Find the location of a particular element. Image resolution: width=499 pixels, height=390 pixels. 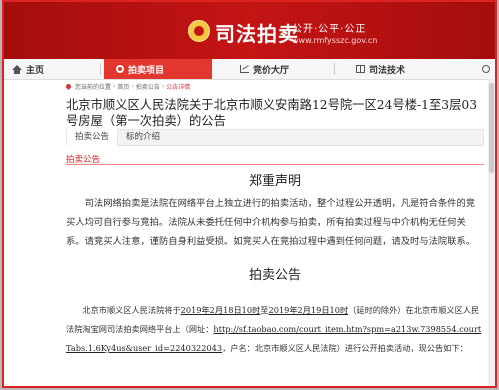

nav-item-auction-projects: 拍卖项目 is located at coordinates (158, 69).